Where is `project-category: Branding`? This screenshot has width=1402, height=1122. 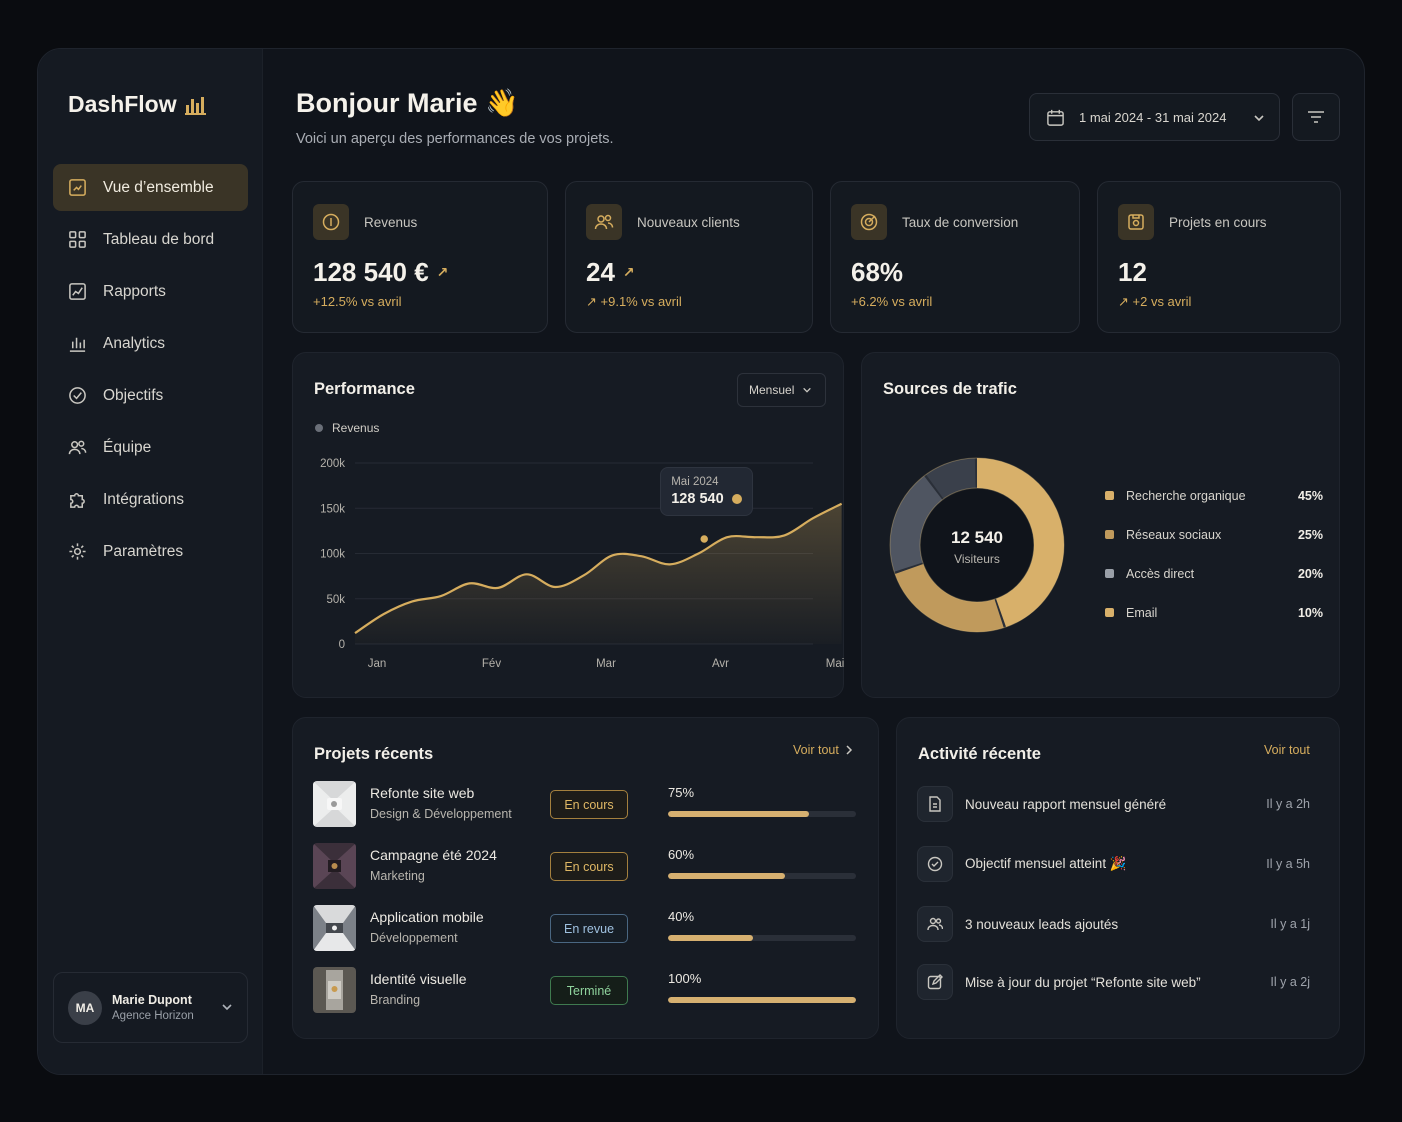 project-category: Branding is located at coordinates (395, 1000).